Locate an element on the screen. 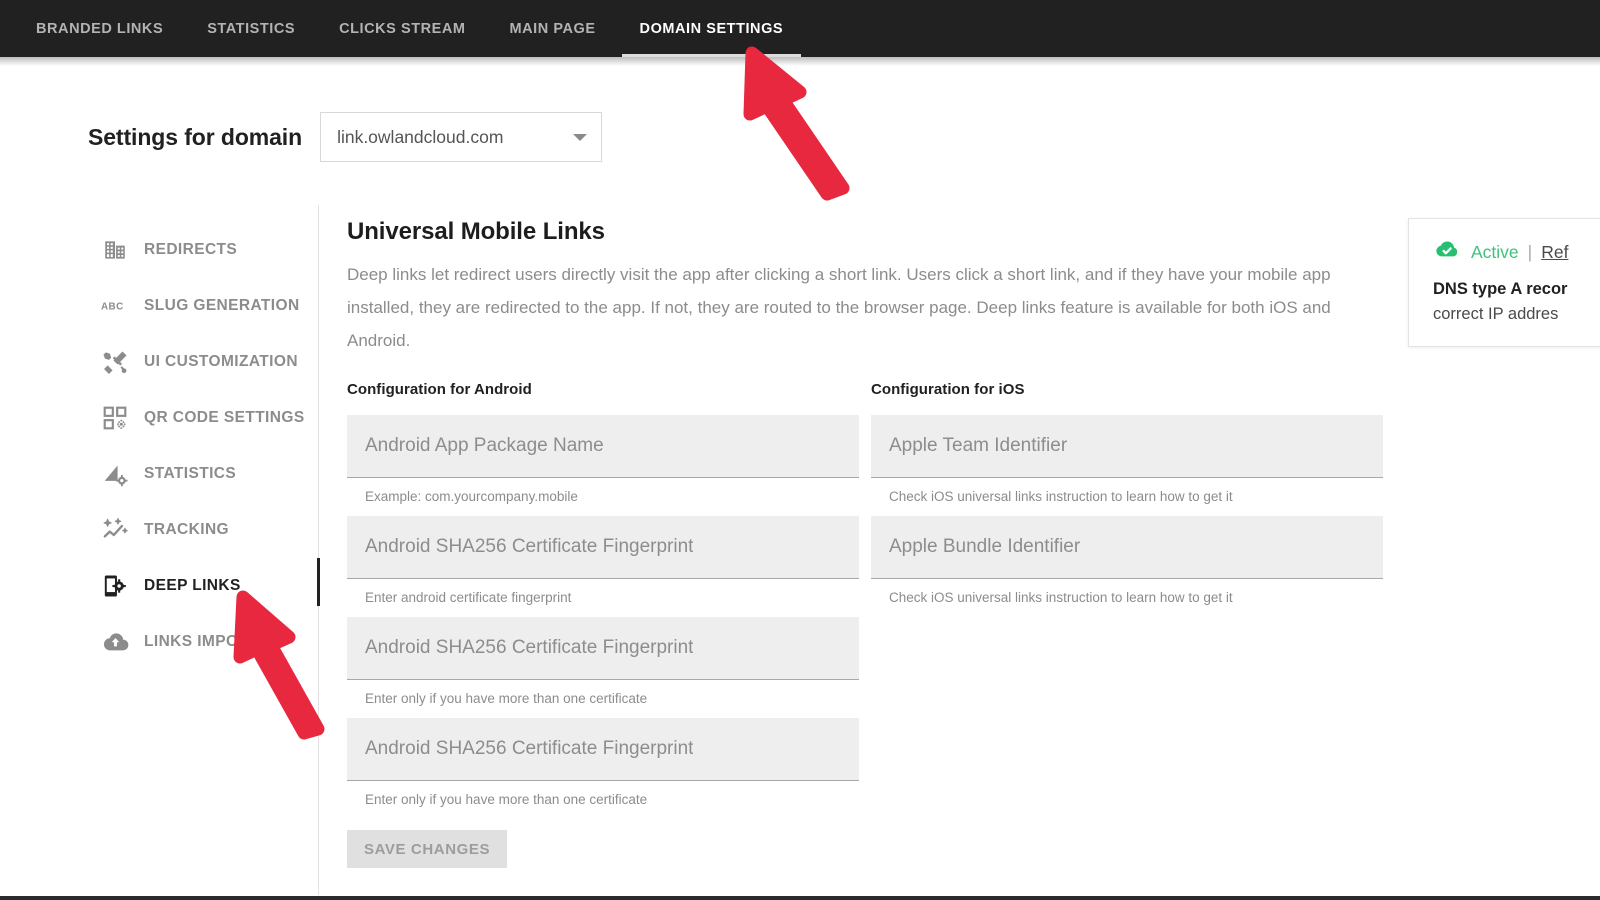 The height and width of the screenshot is (900, 1600). dns-status-row: Active | Ref is located at coordinates (1516, 252).